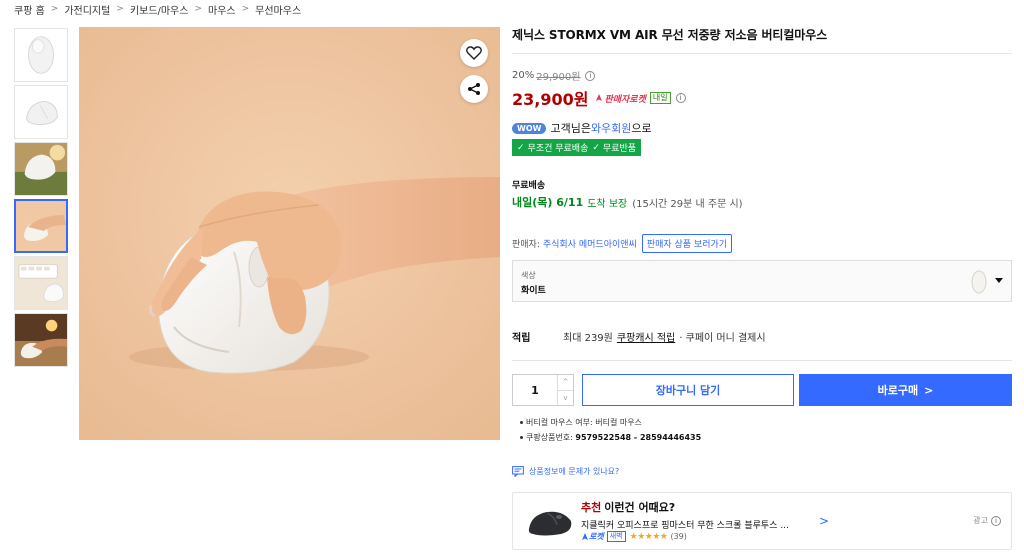  What do you see at coordinates (41, 112) in the screenshot?
I see `thumb-mouse-side-view` at bounding box center [41, 112].